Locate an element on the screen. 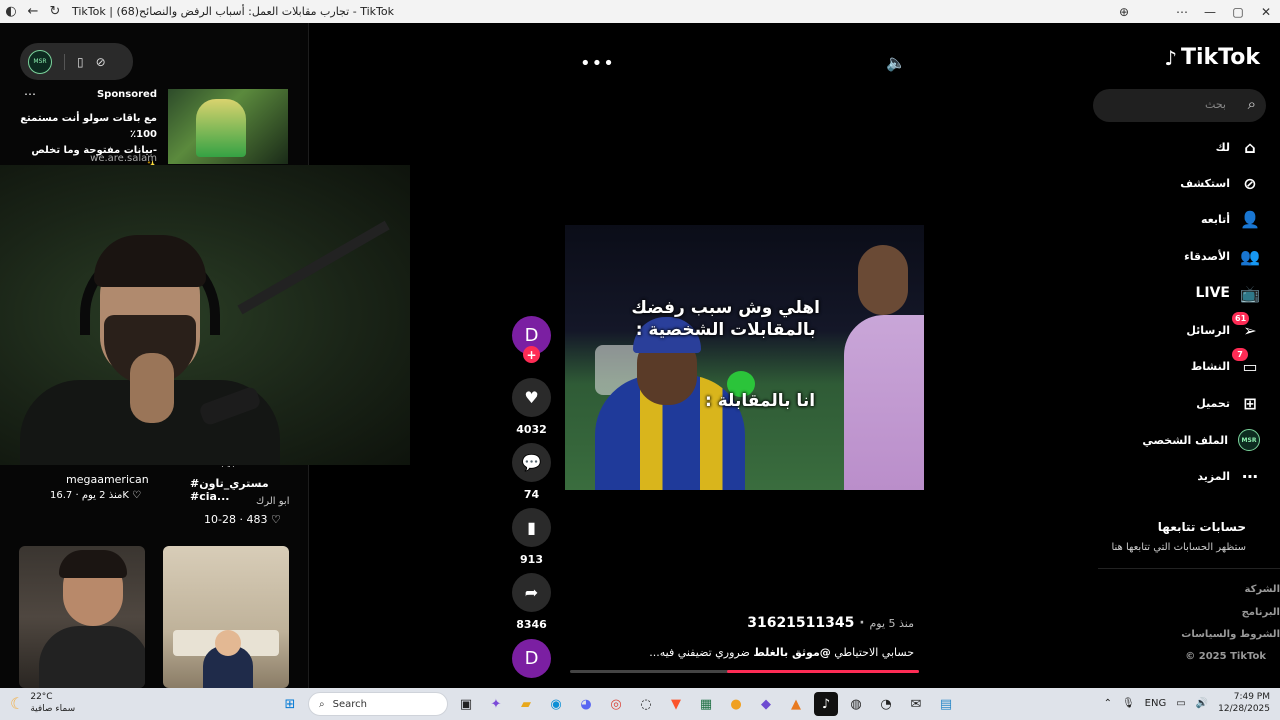  desc-prefix: حسابي الاحتياطي is located at coordinates (872, 652).